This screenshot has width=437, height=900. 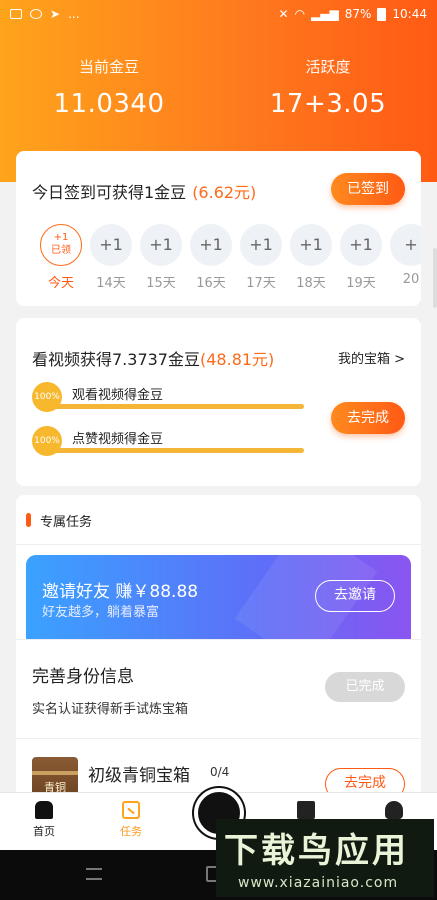 What do you see at coordinates (66, 522) in the screenshot?
I see `section-title: 专属任务` at bounding box center [66, 522].